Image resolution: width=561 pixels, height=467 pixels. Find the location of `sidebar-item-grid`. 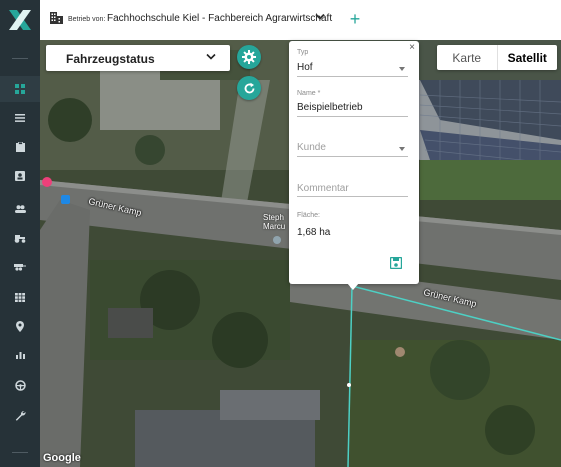

sidebar-item-grid is located at coordinates (20, 297).